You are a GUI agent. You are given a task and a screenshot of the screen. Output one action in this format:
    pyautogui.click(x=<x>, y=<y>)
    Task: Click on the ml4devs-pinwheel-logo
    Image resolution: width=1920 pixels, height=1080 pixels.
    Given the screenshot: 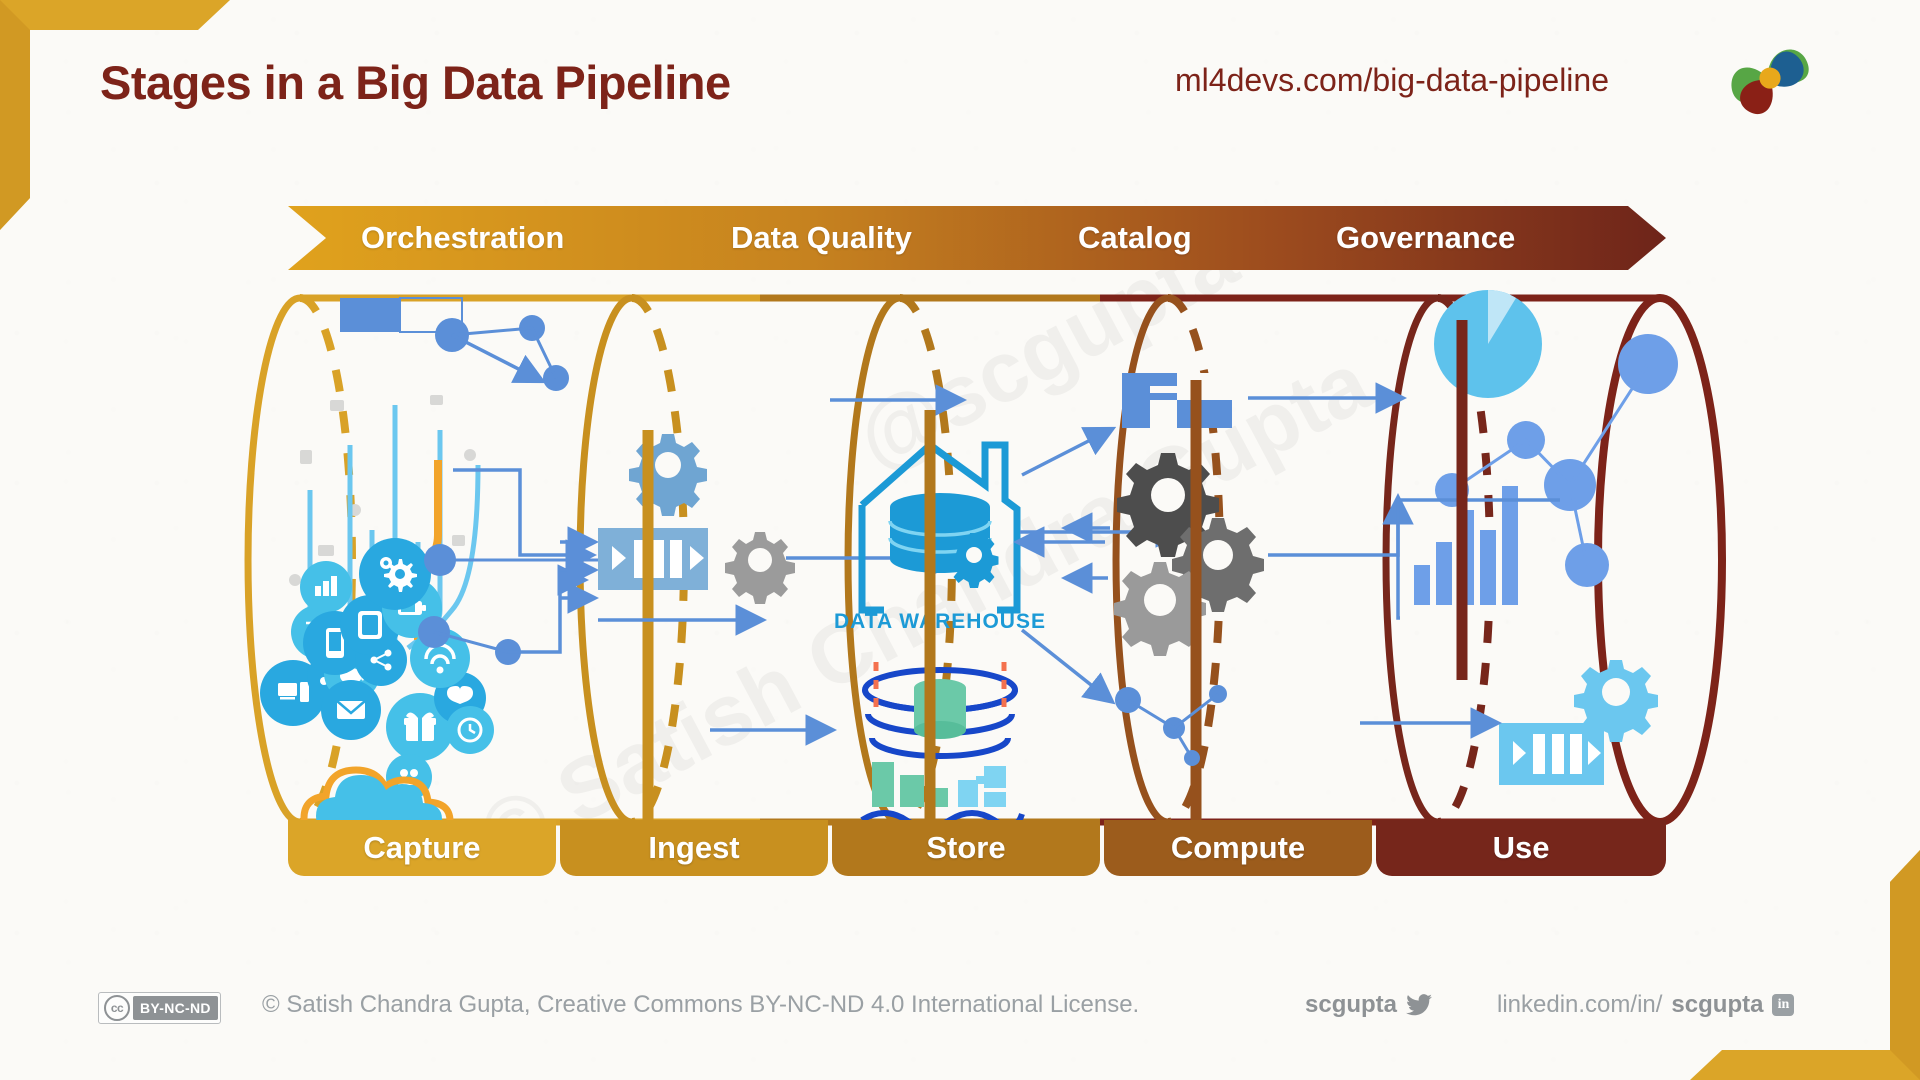 What is the action you would take?
    pyautogui.click(x=1770, y=81)
    